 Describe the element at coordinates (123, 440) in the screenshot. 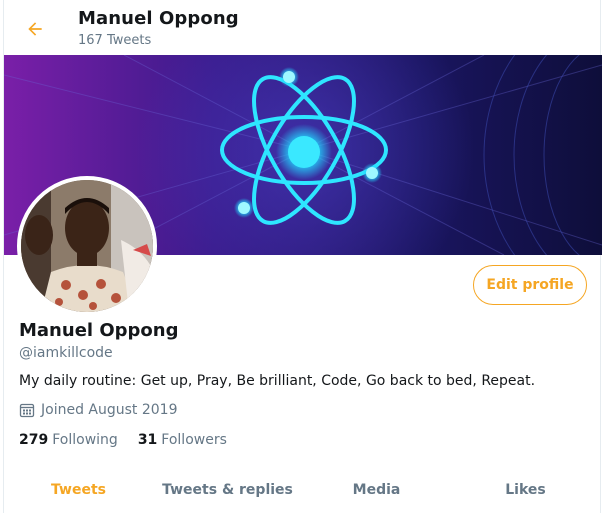

I see `profile-stats: 279 Following 31 Followers` at that location.